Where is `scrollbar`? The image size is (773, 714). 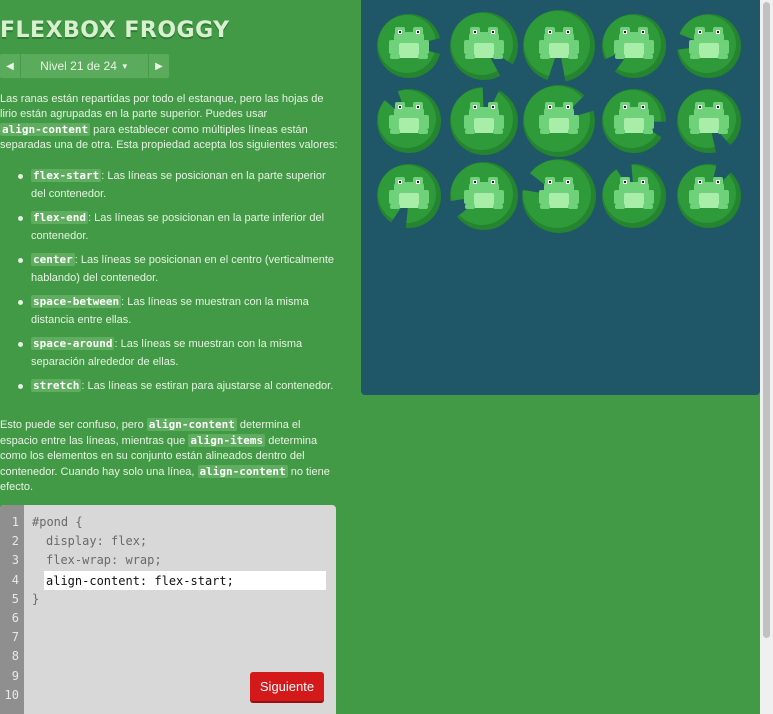 scrollbar is located at coordinates (766, 357).